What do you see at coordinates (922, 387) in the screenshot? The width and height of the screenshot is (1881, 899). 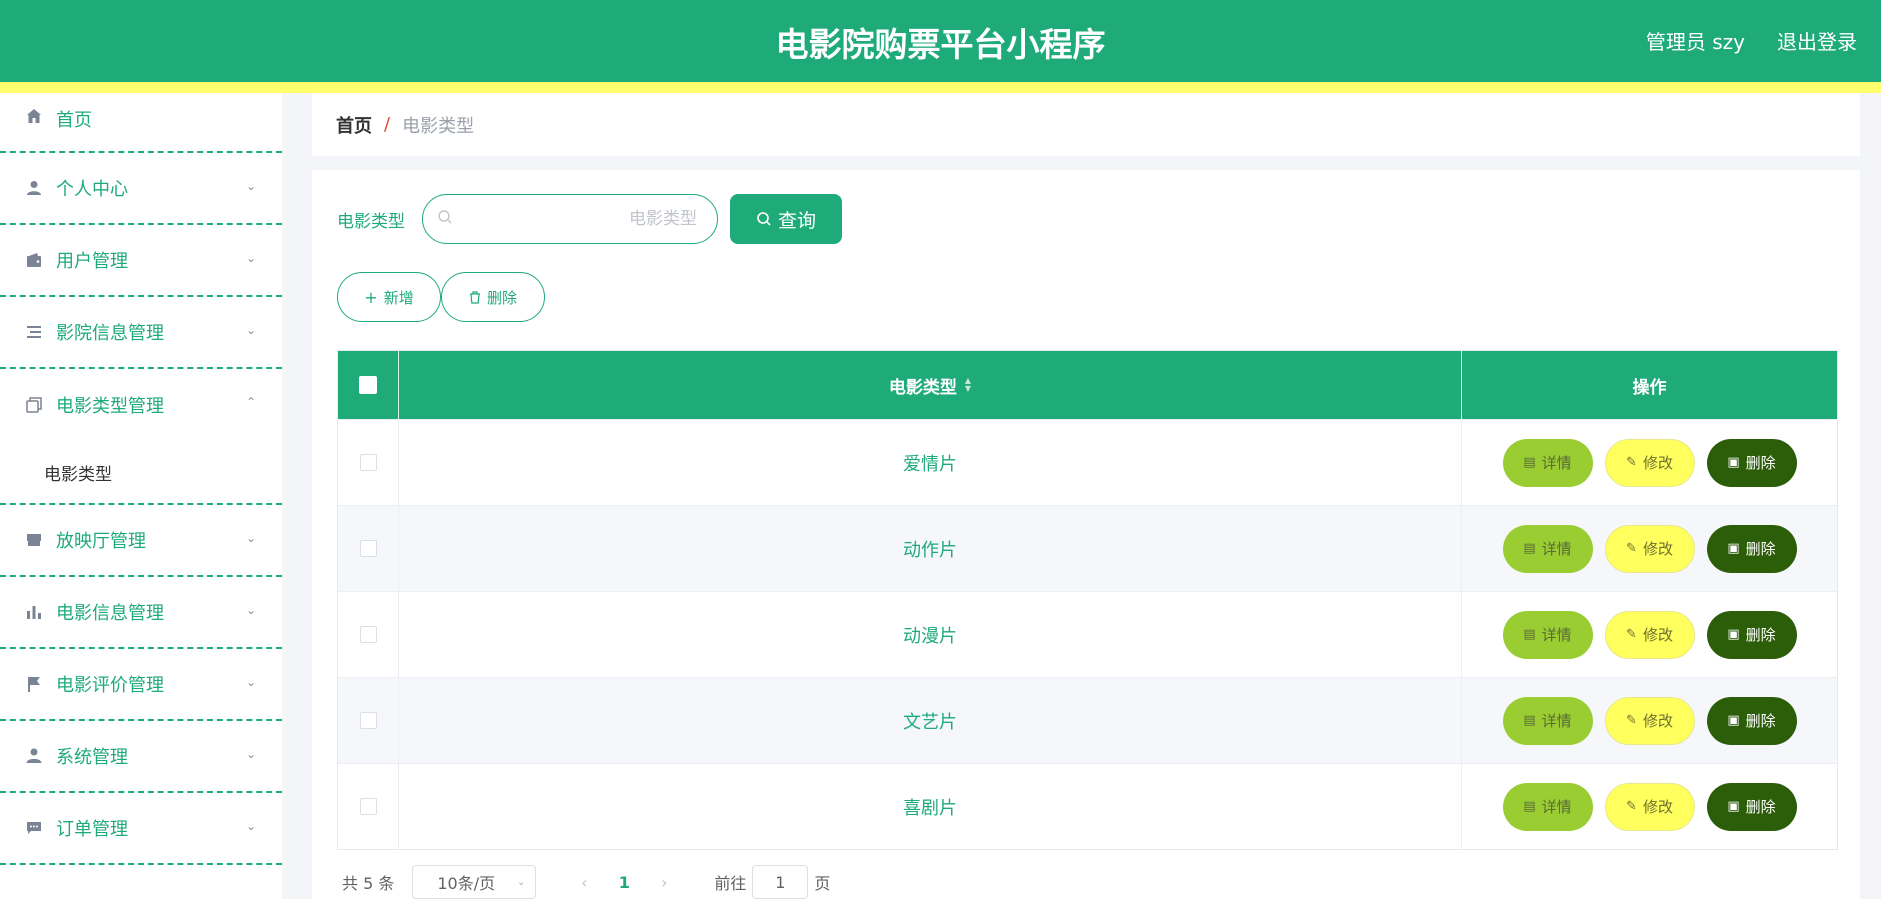 I see `column-header-label: 电影类型` at bounding box center [922, 387].